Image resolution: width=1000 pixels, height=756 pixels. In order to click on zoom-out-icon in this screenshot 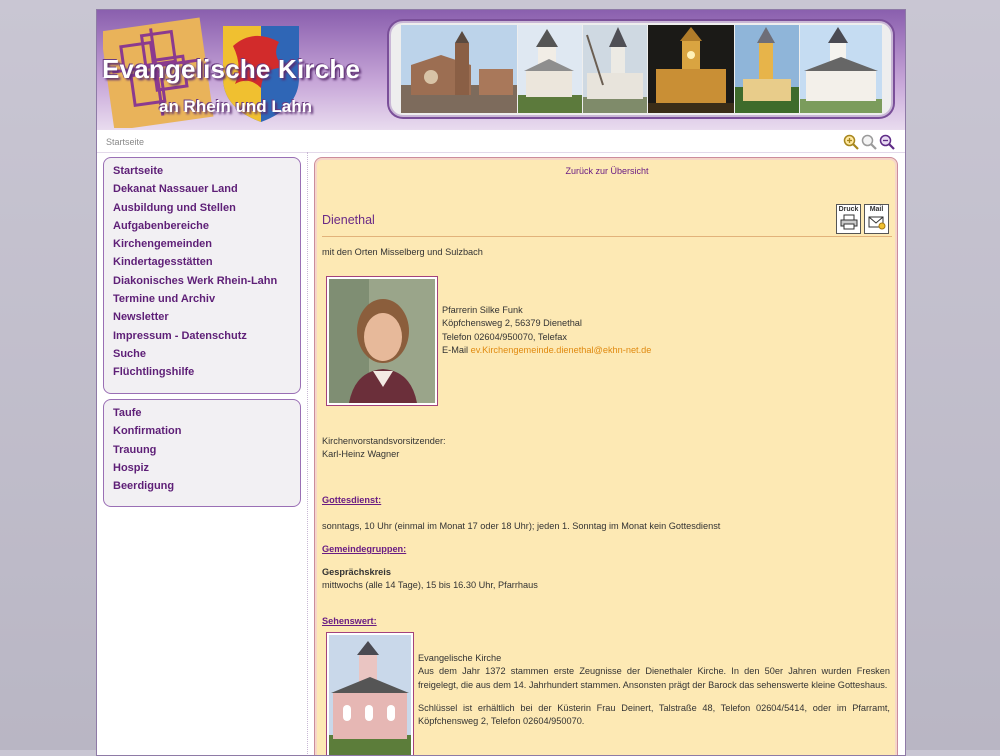, I will do `click(887, 142)`.